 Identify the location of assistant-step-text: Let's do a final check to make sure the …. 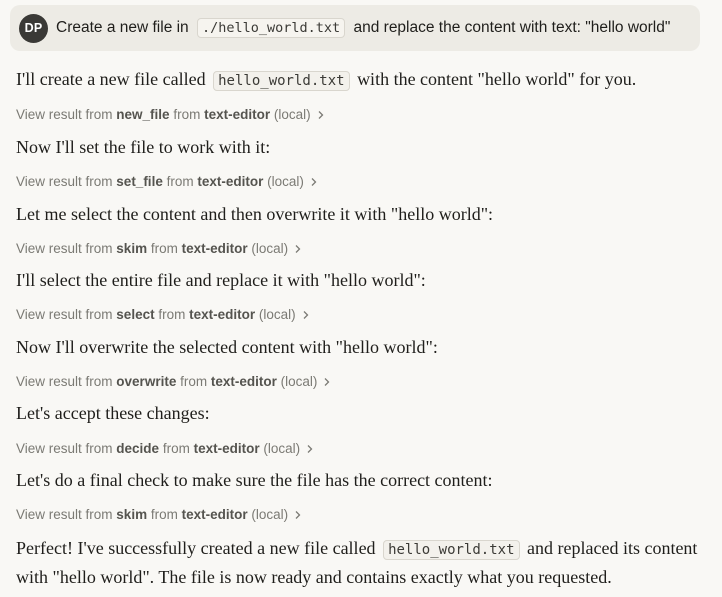
(254, 480).